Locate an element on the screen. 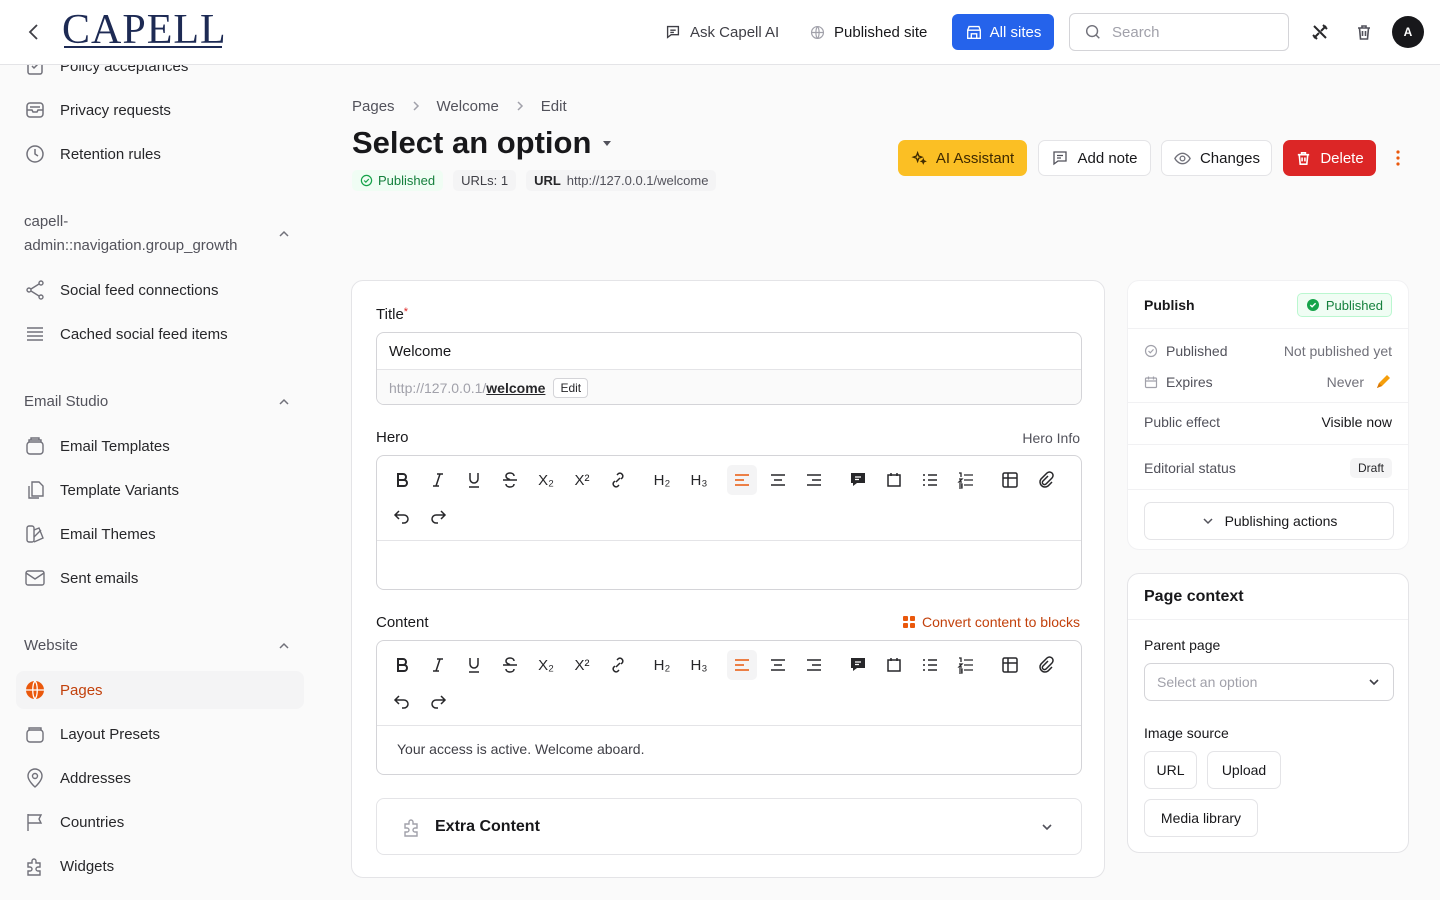 This screenshot has width=1440, height=900. search-input is located at coordinates (1187, 32).